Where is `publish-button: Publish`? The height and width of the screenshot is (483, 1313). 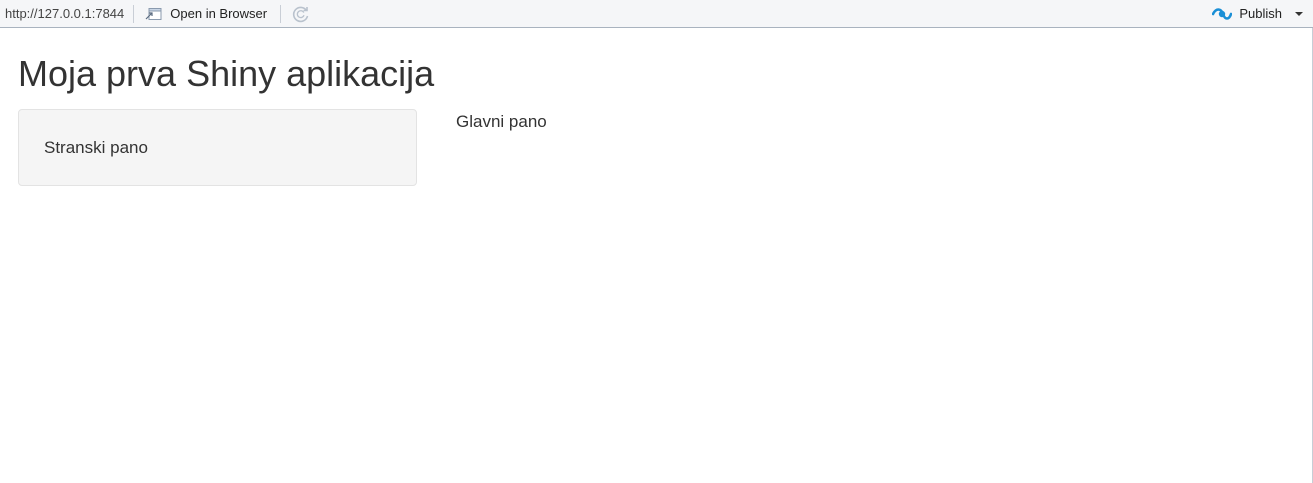
publish-button: Publish is located at coordinates (1262, 13).